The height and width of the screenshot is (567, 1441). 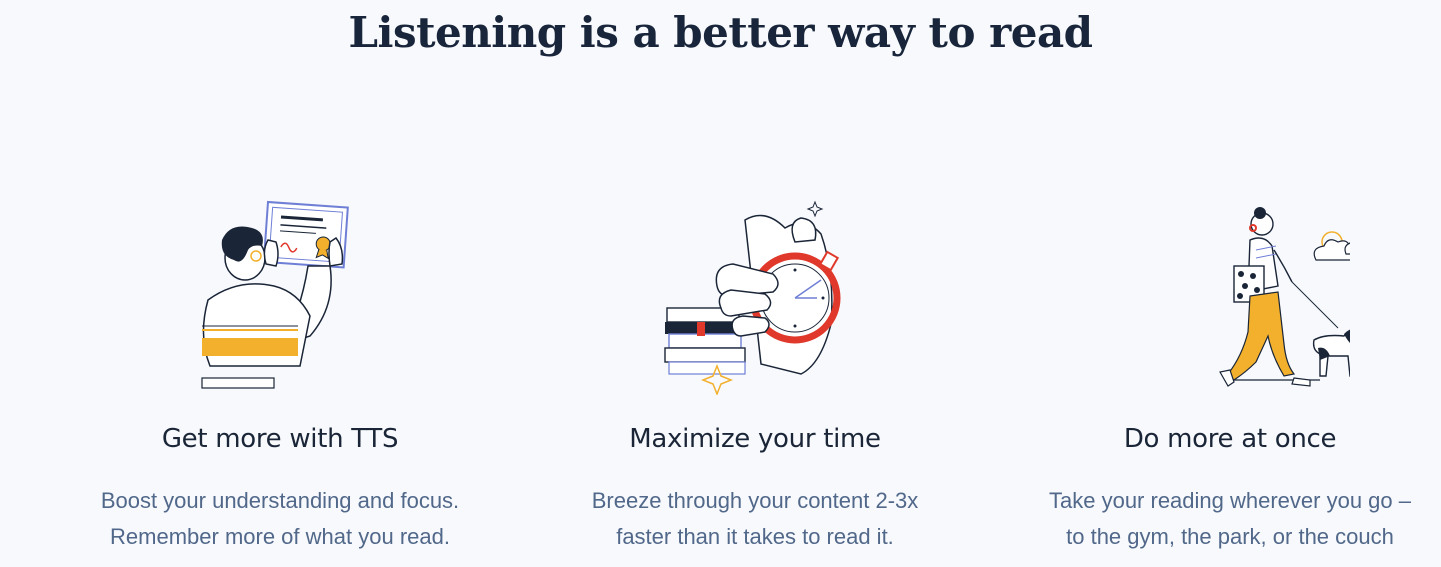 I want to click on feature-description-line: Take your reading wherever you go –, so click(x=1230, y=500).